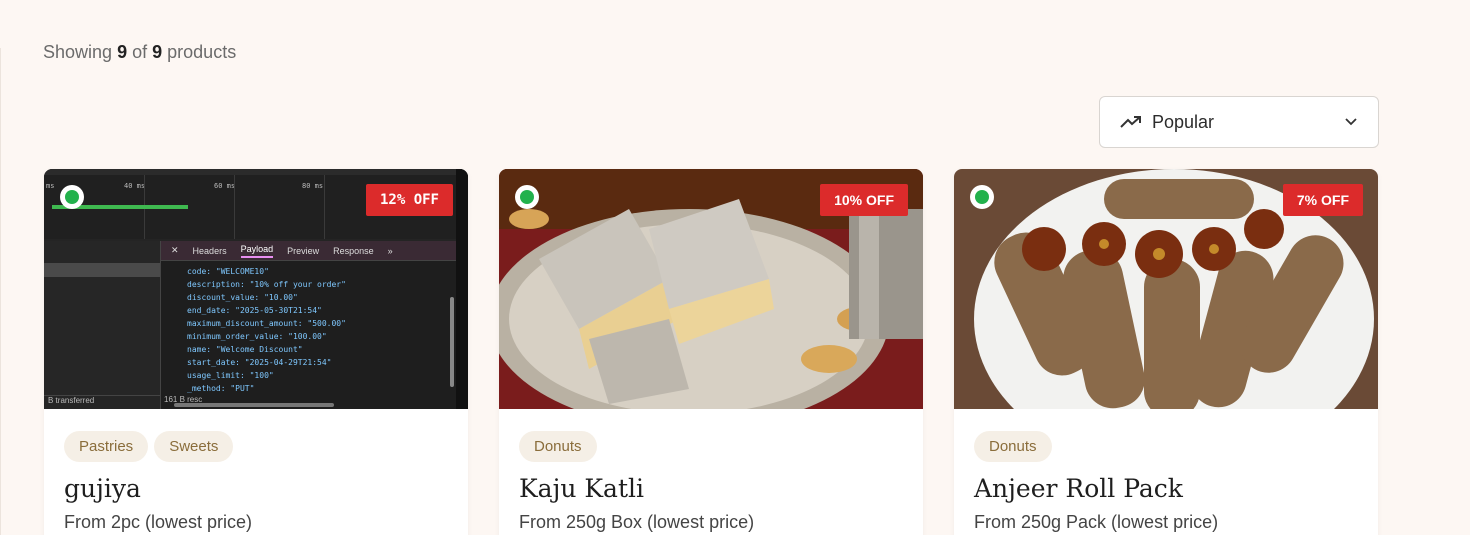 The image size is (1470, 535). Describe the element at coordinates (711, 289) in the screenshot. I see `product-image: 10% OFF` at that location.